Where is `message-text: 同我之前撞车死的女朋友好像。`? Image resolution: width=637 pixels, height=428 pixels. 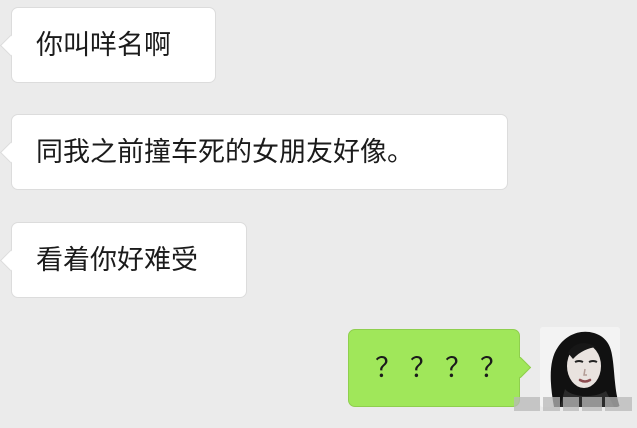 message-text: 同我之前撞车死的女朋友好像。 is located at coordinates (225, 152).